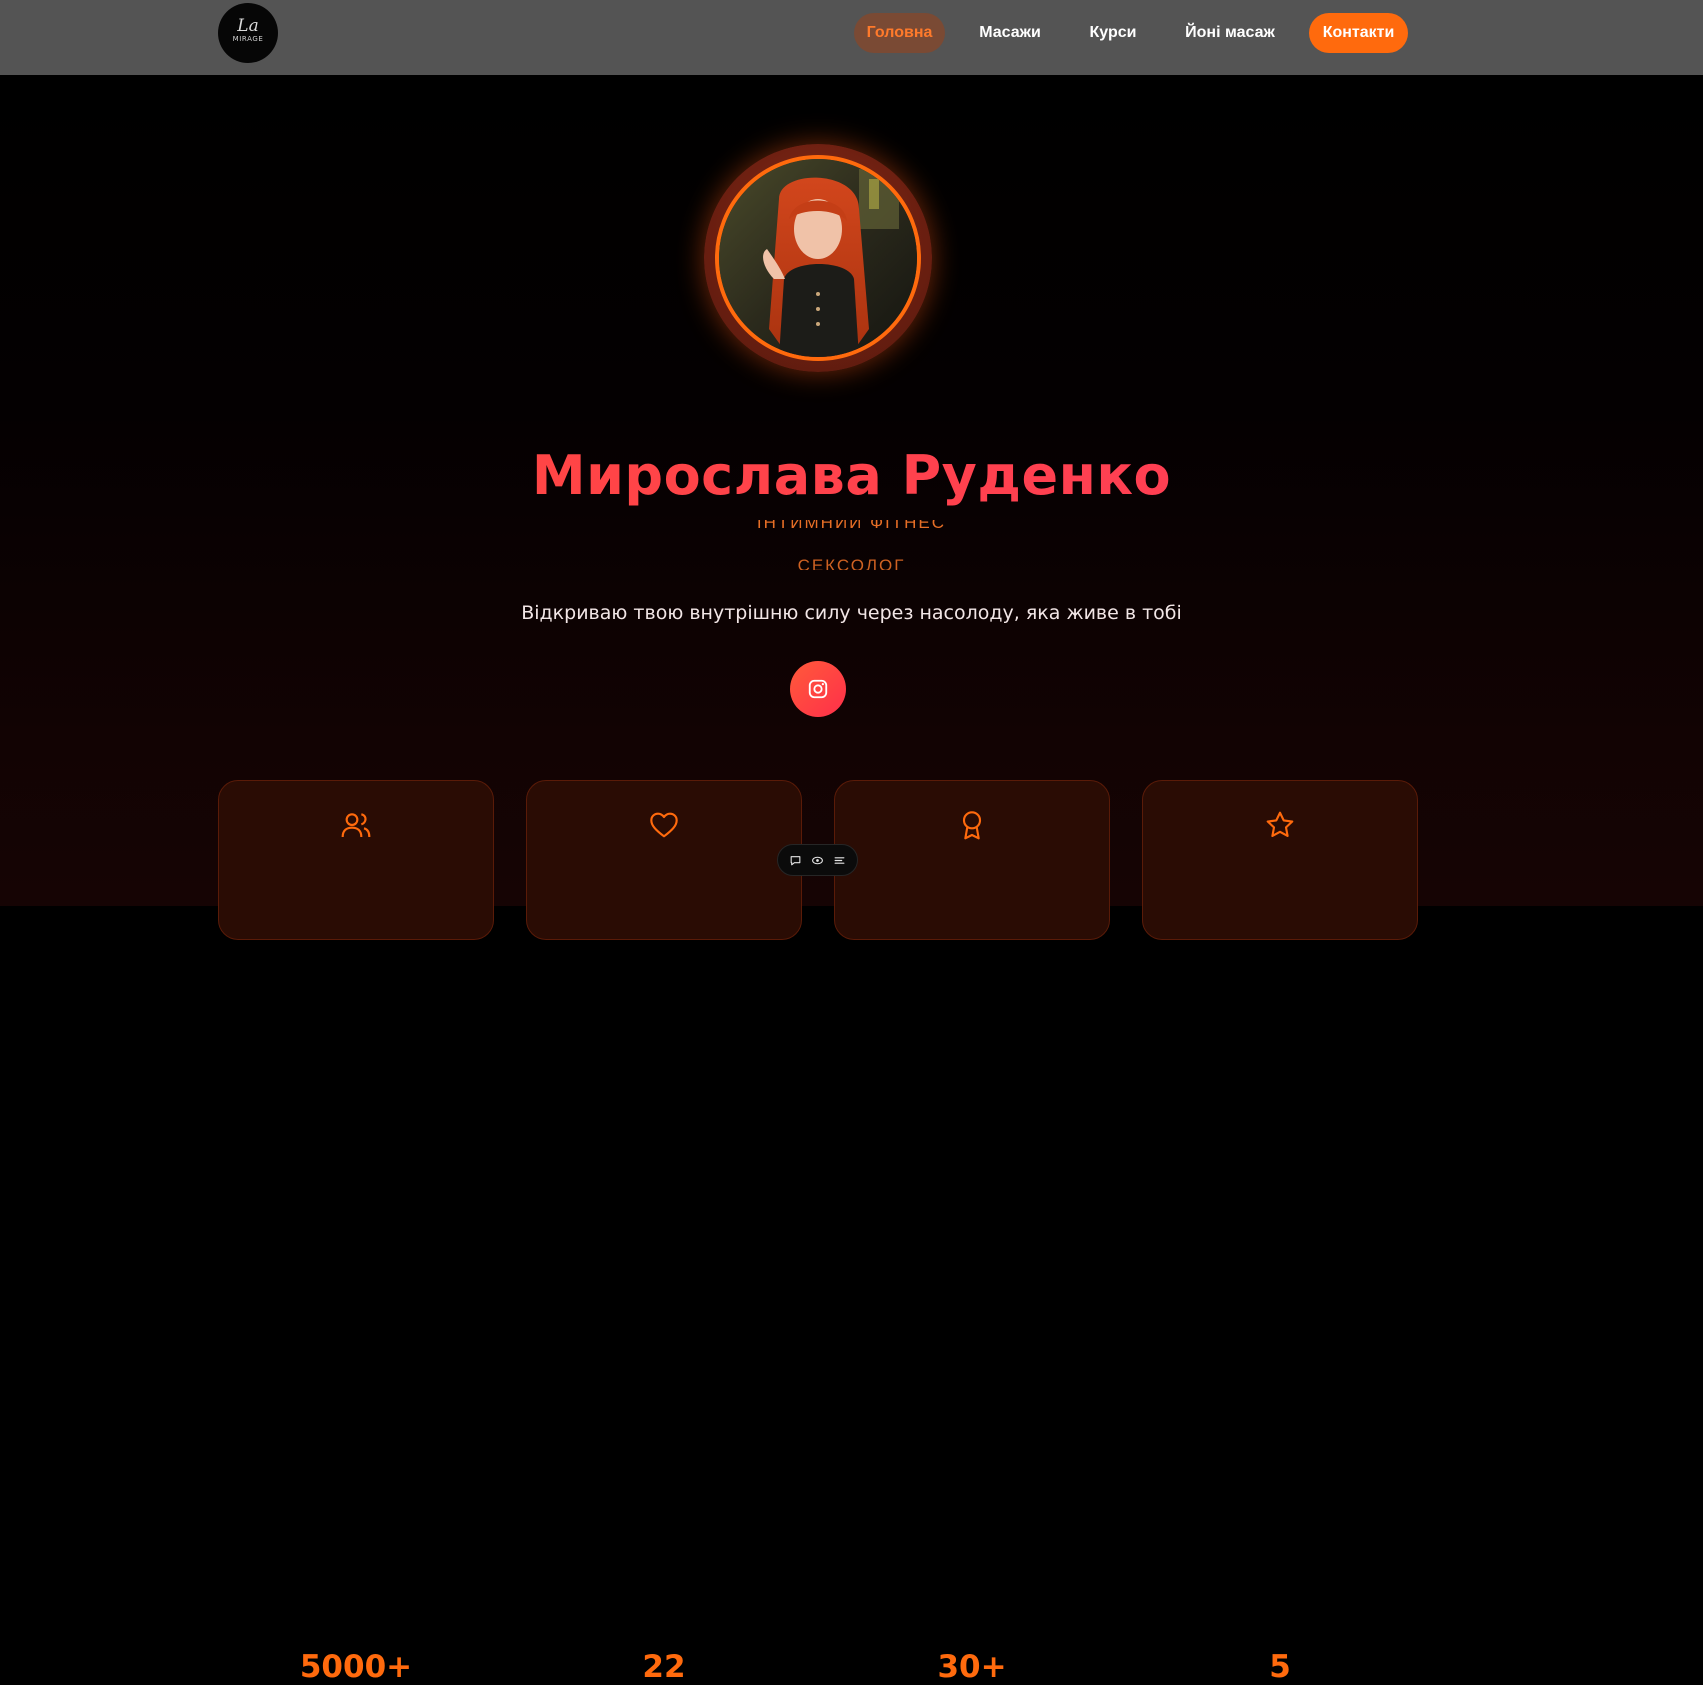 The height and width of the screenshot is (1685, 1703). Describe the element at coordinates (248, 39) in the screenshot. I see `logo-wordmark: MIRAGE` at that location.